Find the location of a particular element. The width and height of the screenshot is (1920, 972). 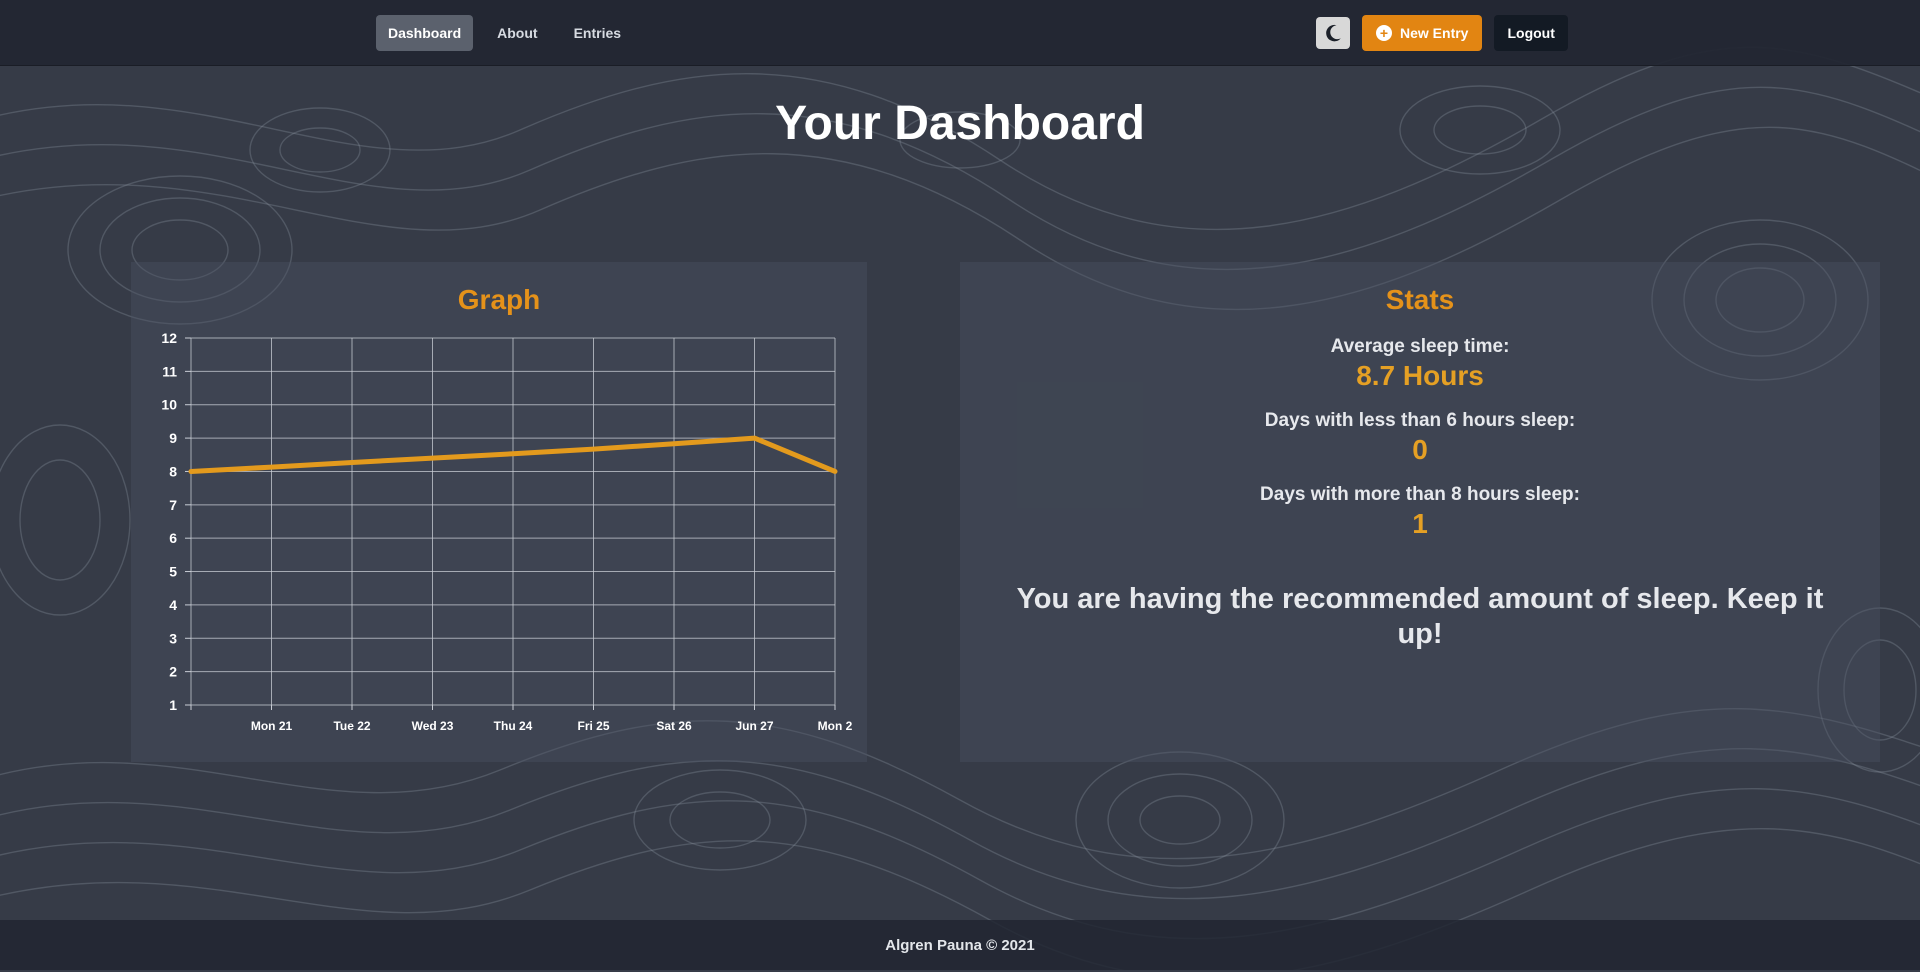

stats-title: Stats is located at coordinates (1420, 299).